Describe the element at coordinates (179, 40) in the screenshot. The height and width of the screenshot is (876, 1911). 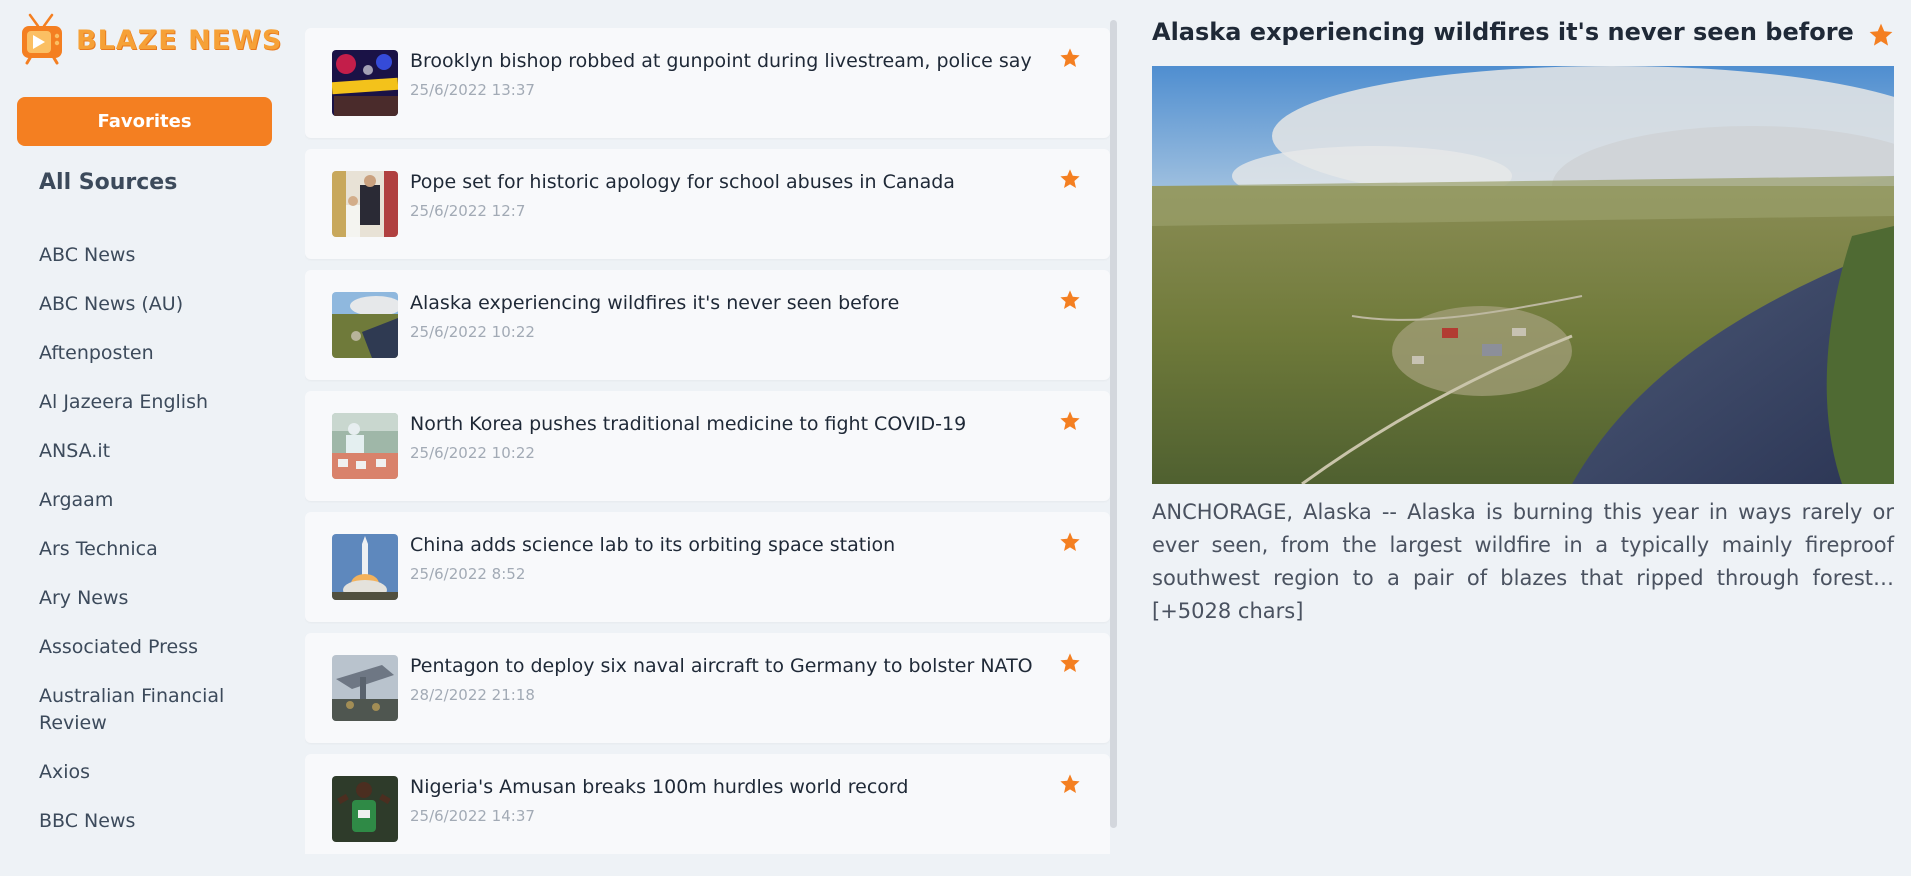
I see `brand-name: BLAZE NEWS` at that location.